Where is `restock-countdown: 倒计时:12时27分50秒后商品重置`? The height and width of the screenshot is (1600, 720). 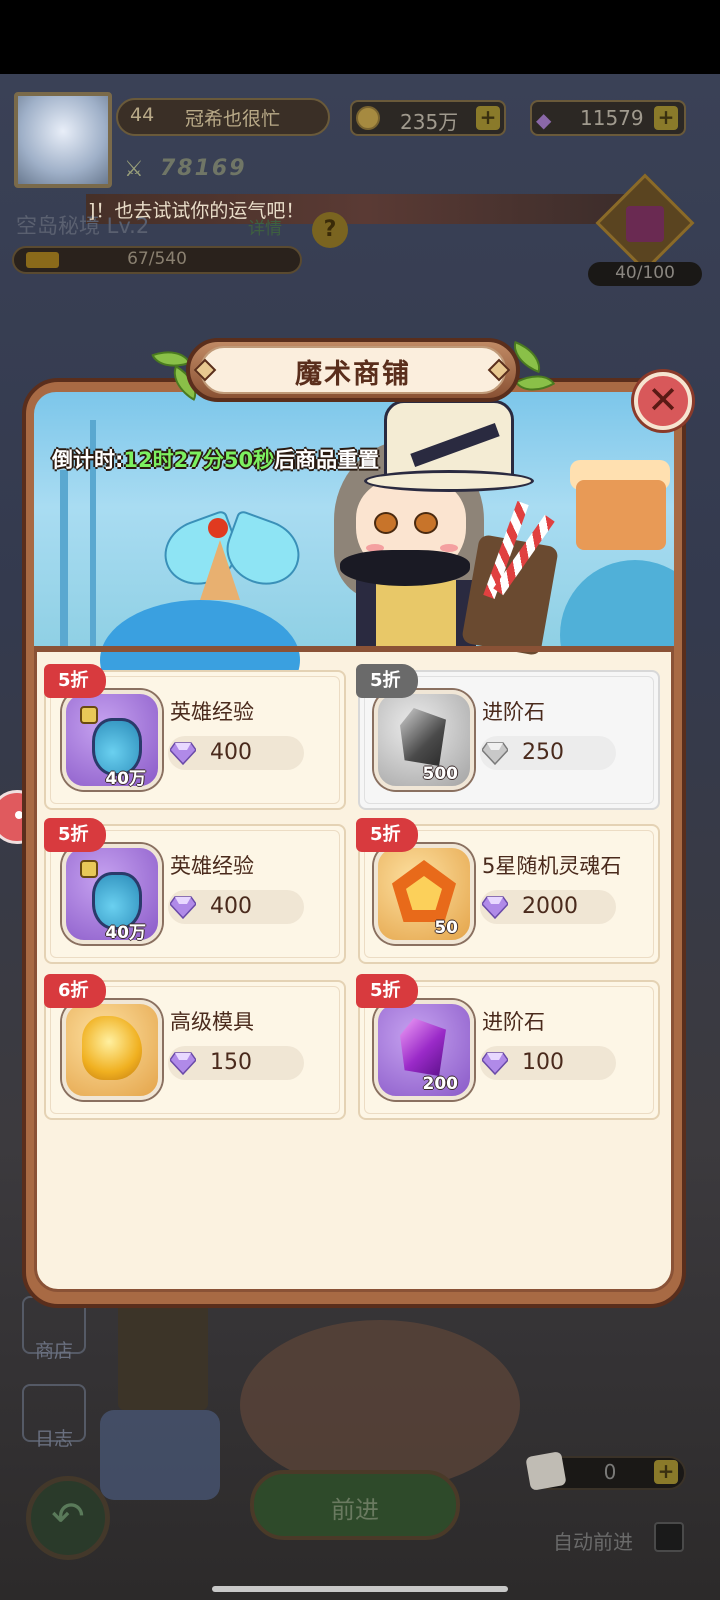
restock-countdown: 倒计时:12时27分50秒后商品重置 is located at coordinates (215, 459).